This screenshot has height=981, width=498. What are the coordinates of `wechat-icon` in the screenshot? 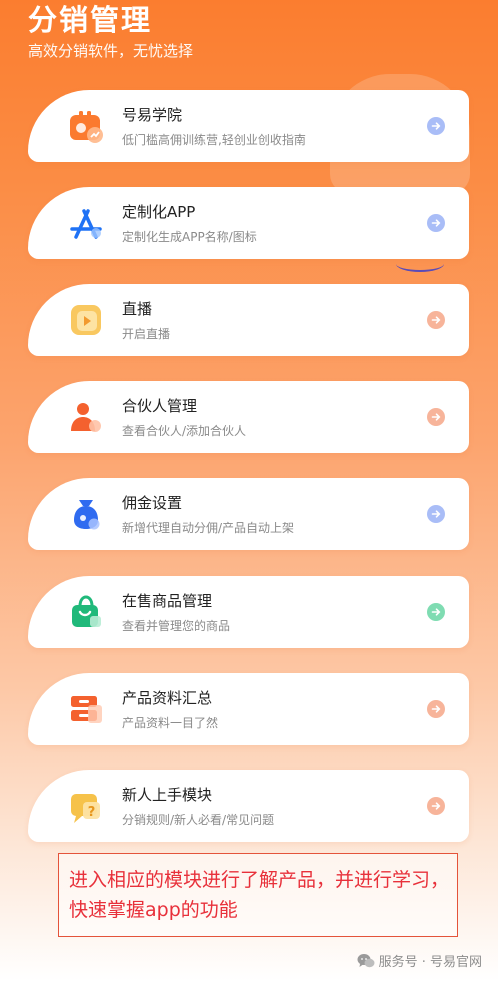 It's located at (366, 961).